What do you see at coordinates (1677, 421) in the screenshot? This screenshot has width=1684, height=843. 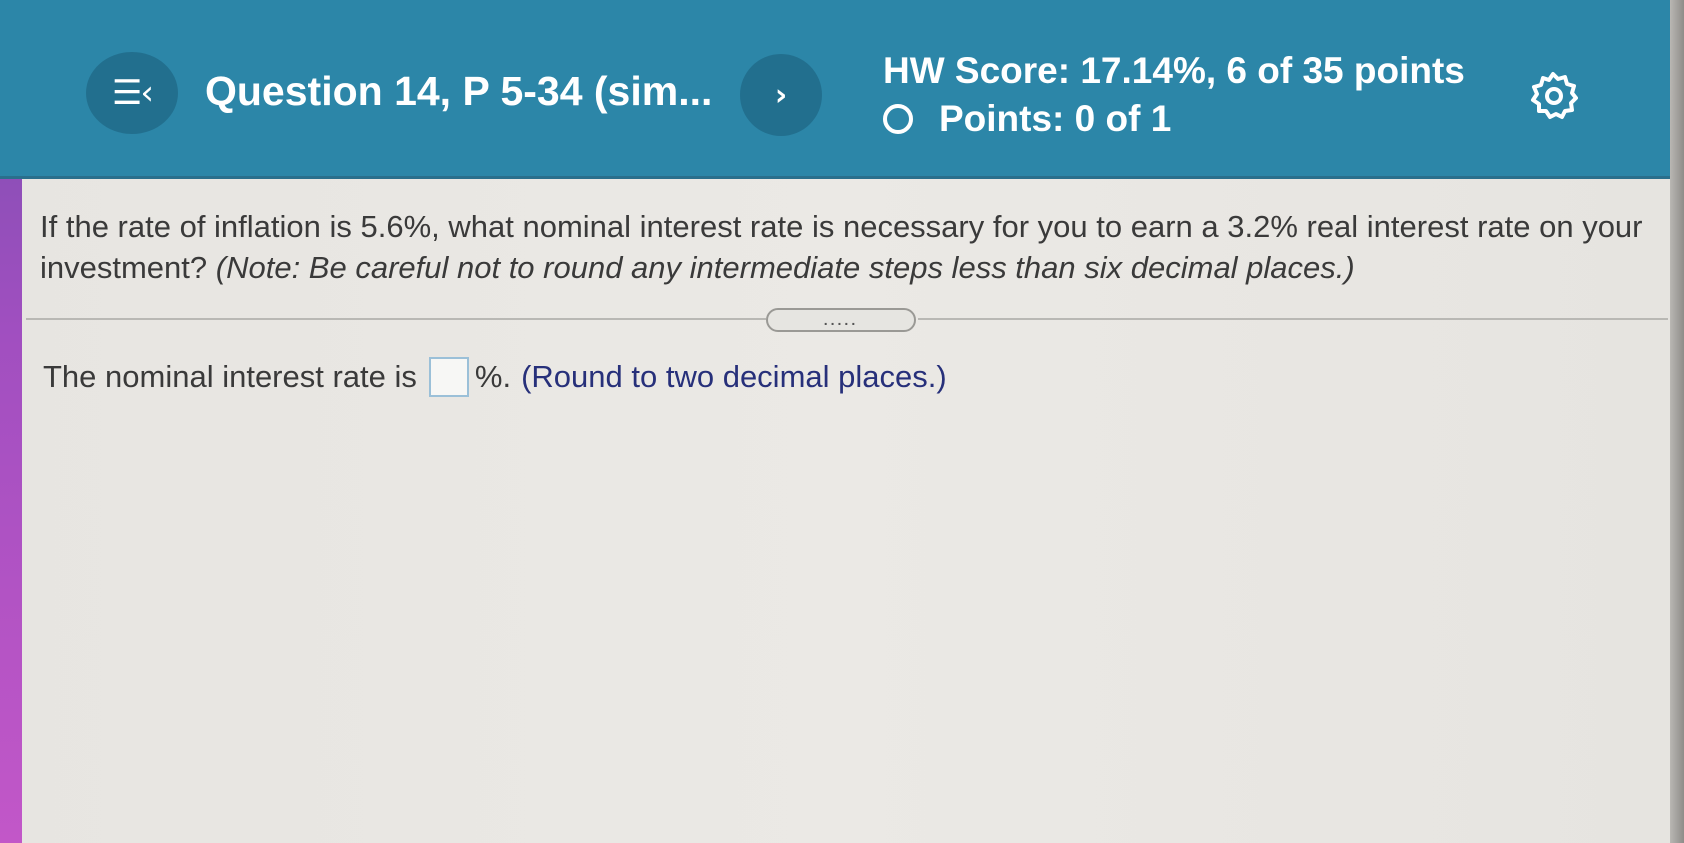 I see `screen-right-edge` at bounding box center [1677, 421].